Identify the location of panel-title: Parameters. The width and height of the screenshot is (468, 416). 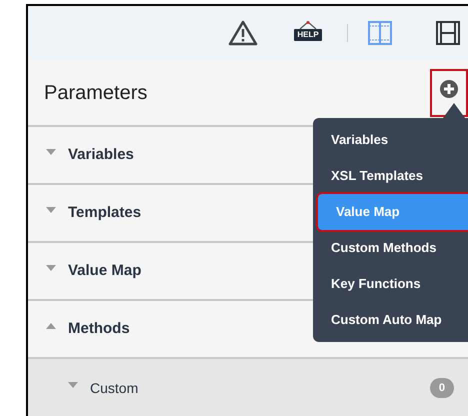
(96, 93).